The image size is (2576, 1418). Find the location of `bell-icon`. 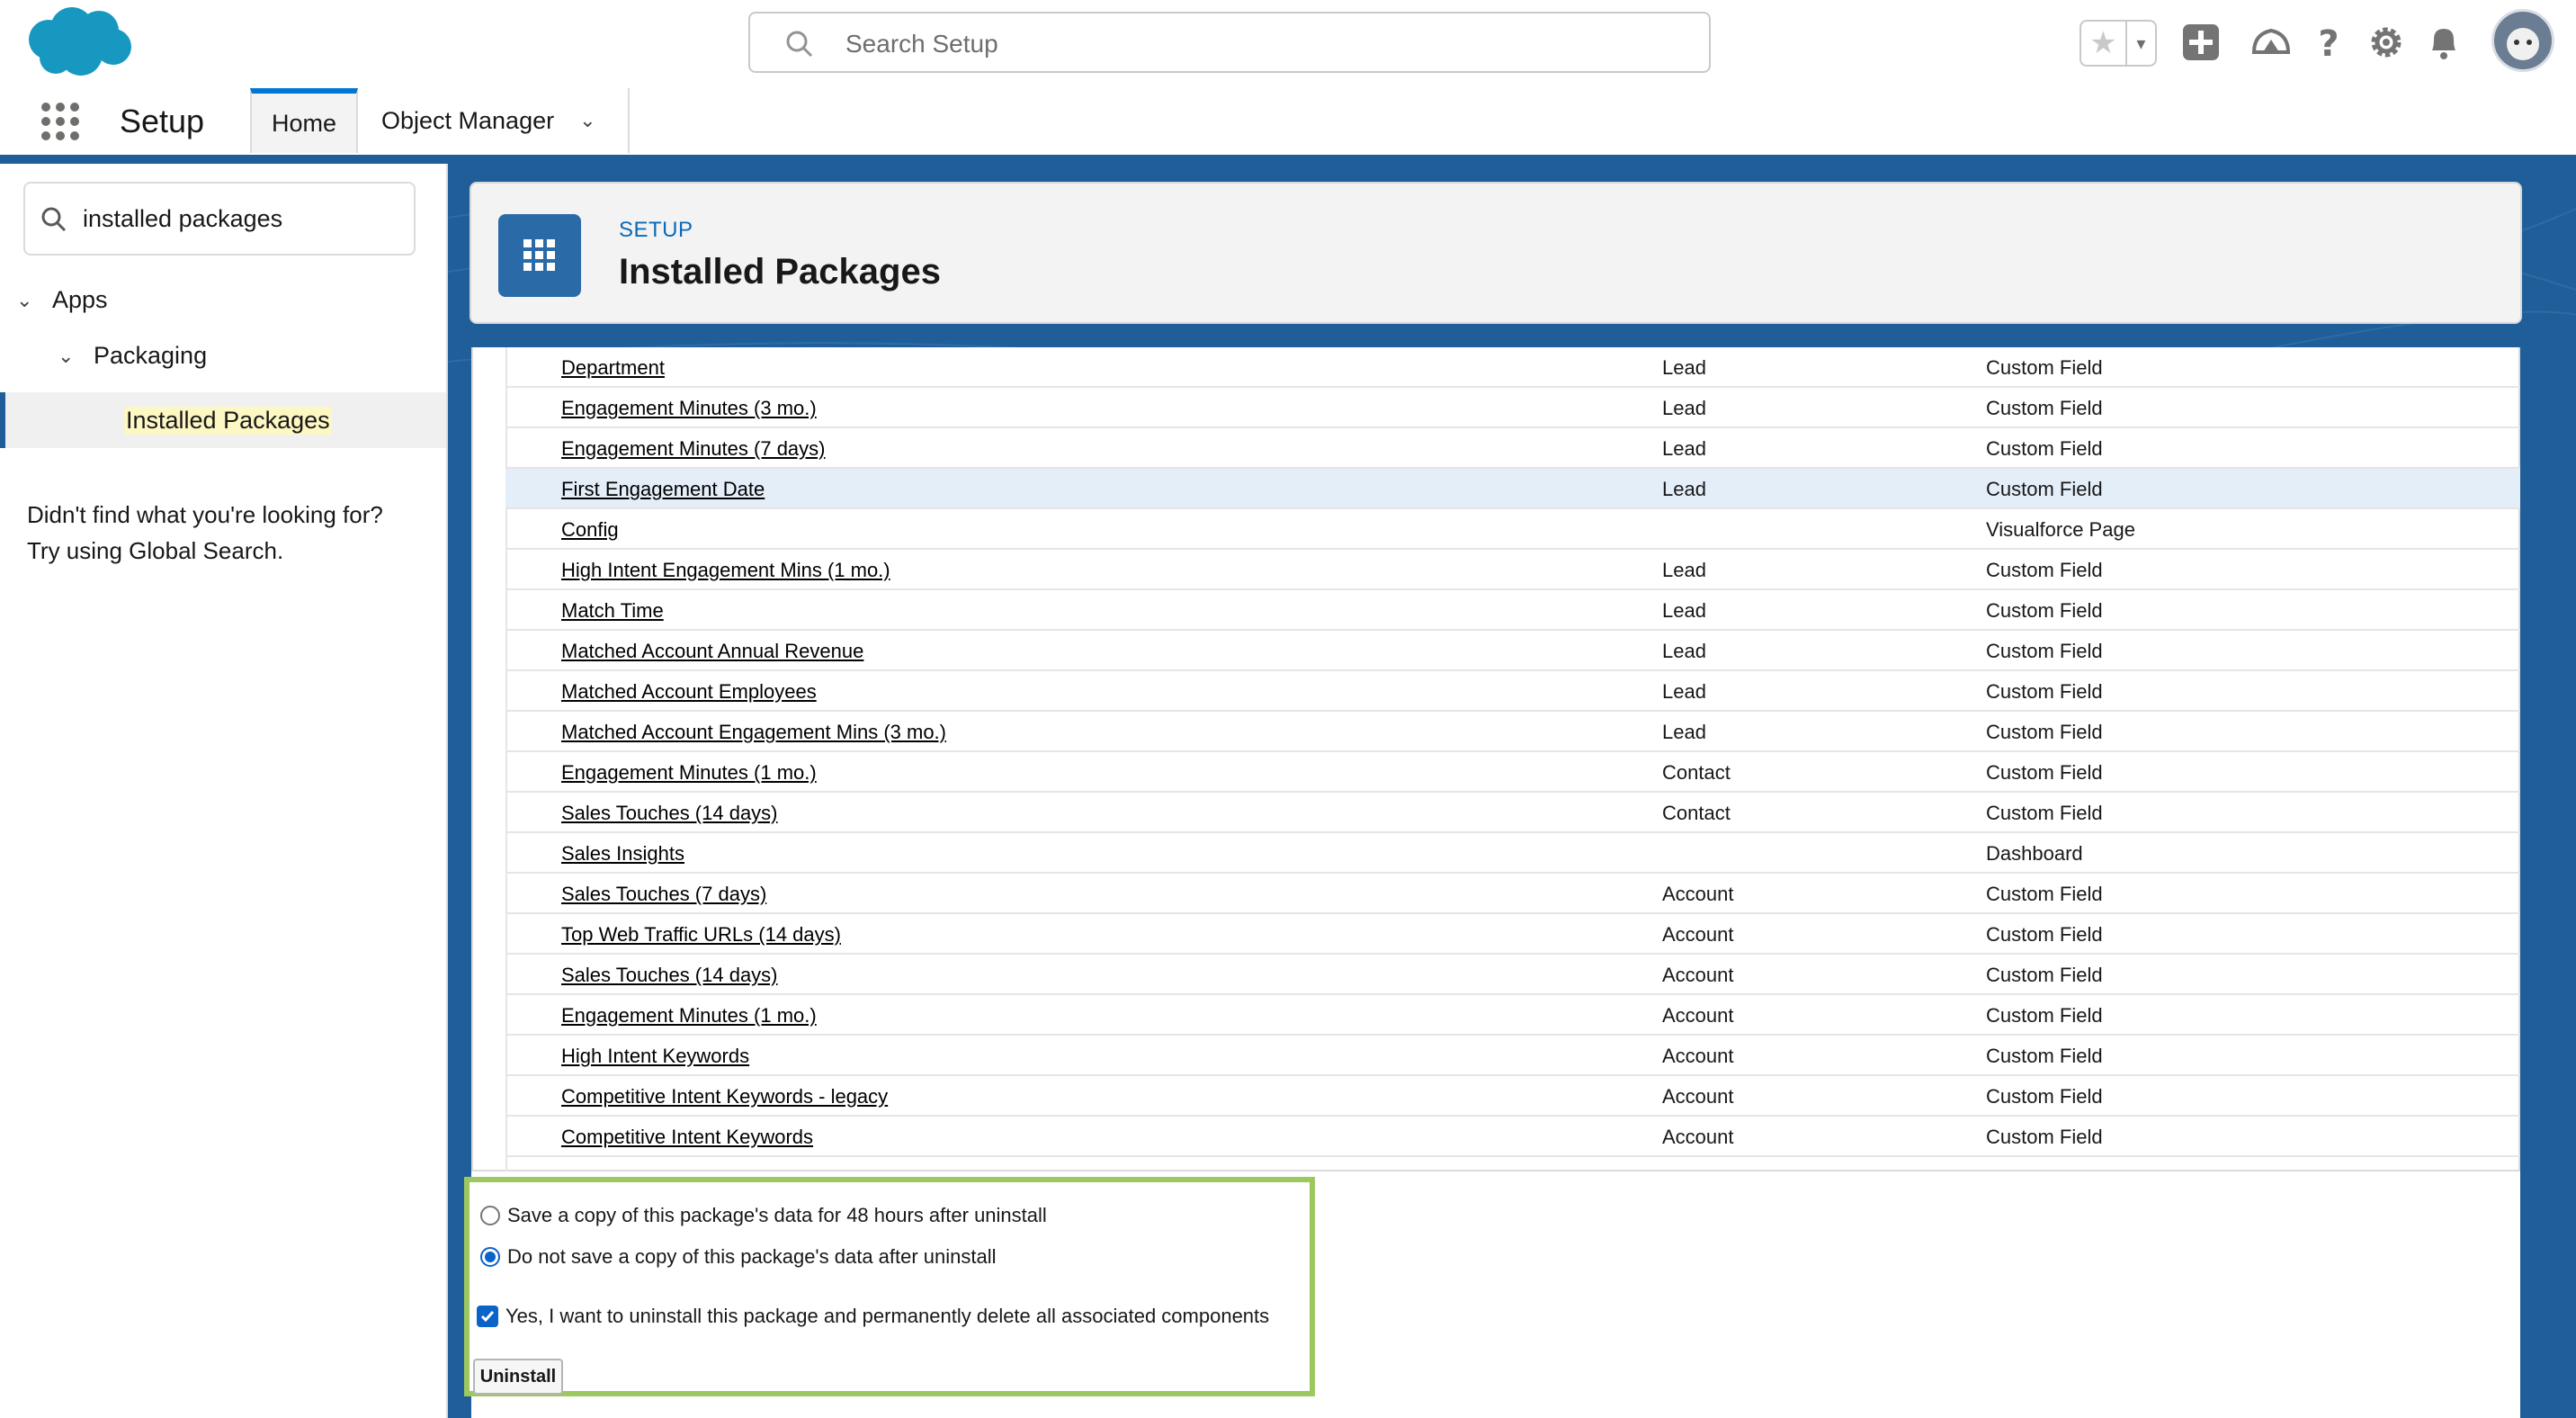

bell-icon is located at coordinates (2443, 42).